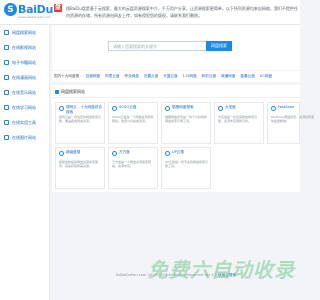 Image resolution: width=320 pixels, height=300 pixels. Describe the element at coordinates (132, 76) in the screenshot. I see `engine-link: 夸克网盘` at that location.